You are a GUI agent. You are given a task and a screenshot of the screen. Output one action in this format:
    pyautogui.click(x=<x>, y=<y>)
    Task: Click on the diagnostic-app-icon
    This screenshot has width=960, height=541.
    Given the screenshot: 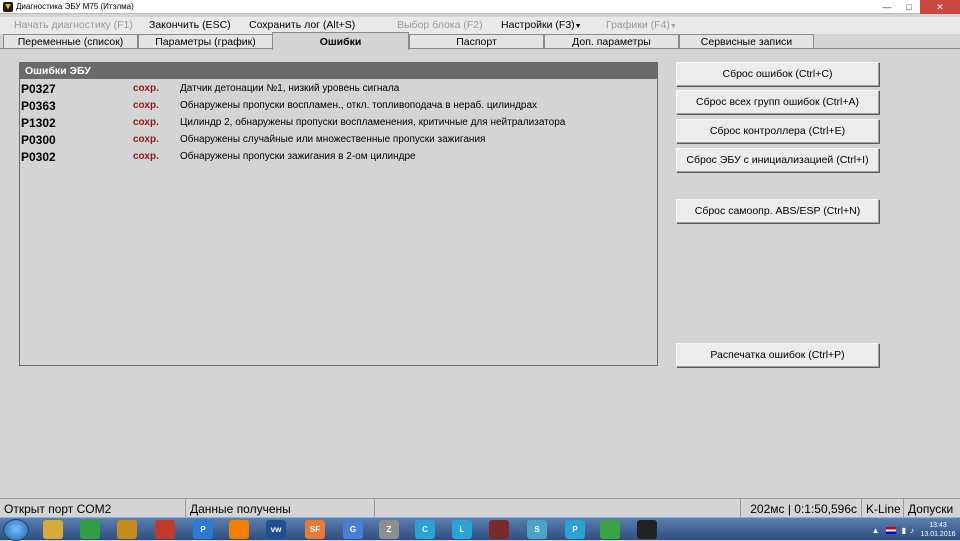 What is the action you would take?
    pyautogui.click(x=647, y=529)
    